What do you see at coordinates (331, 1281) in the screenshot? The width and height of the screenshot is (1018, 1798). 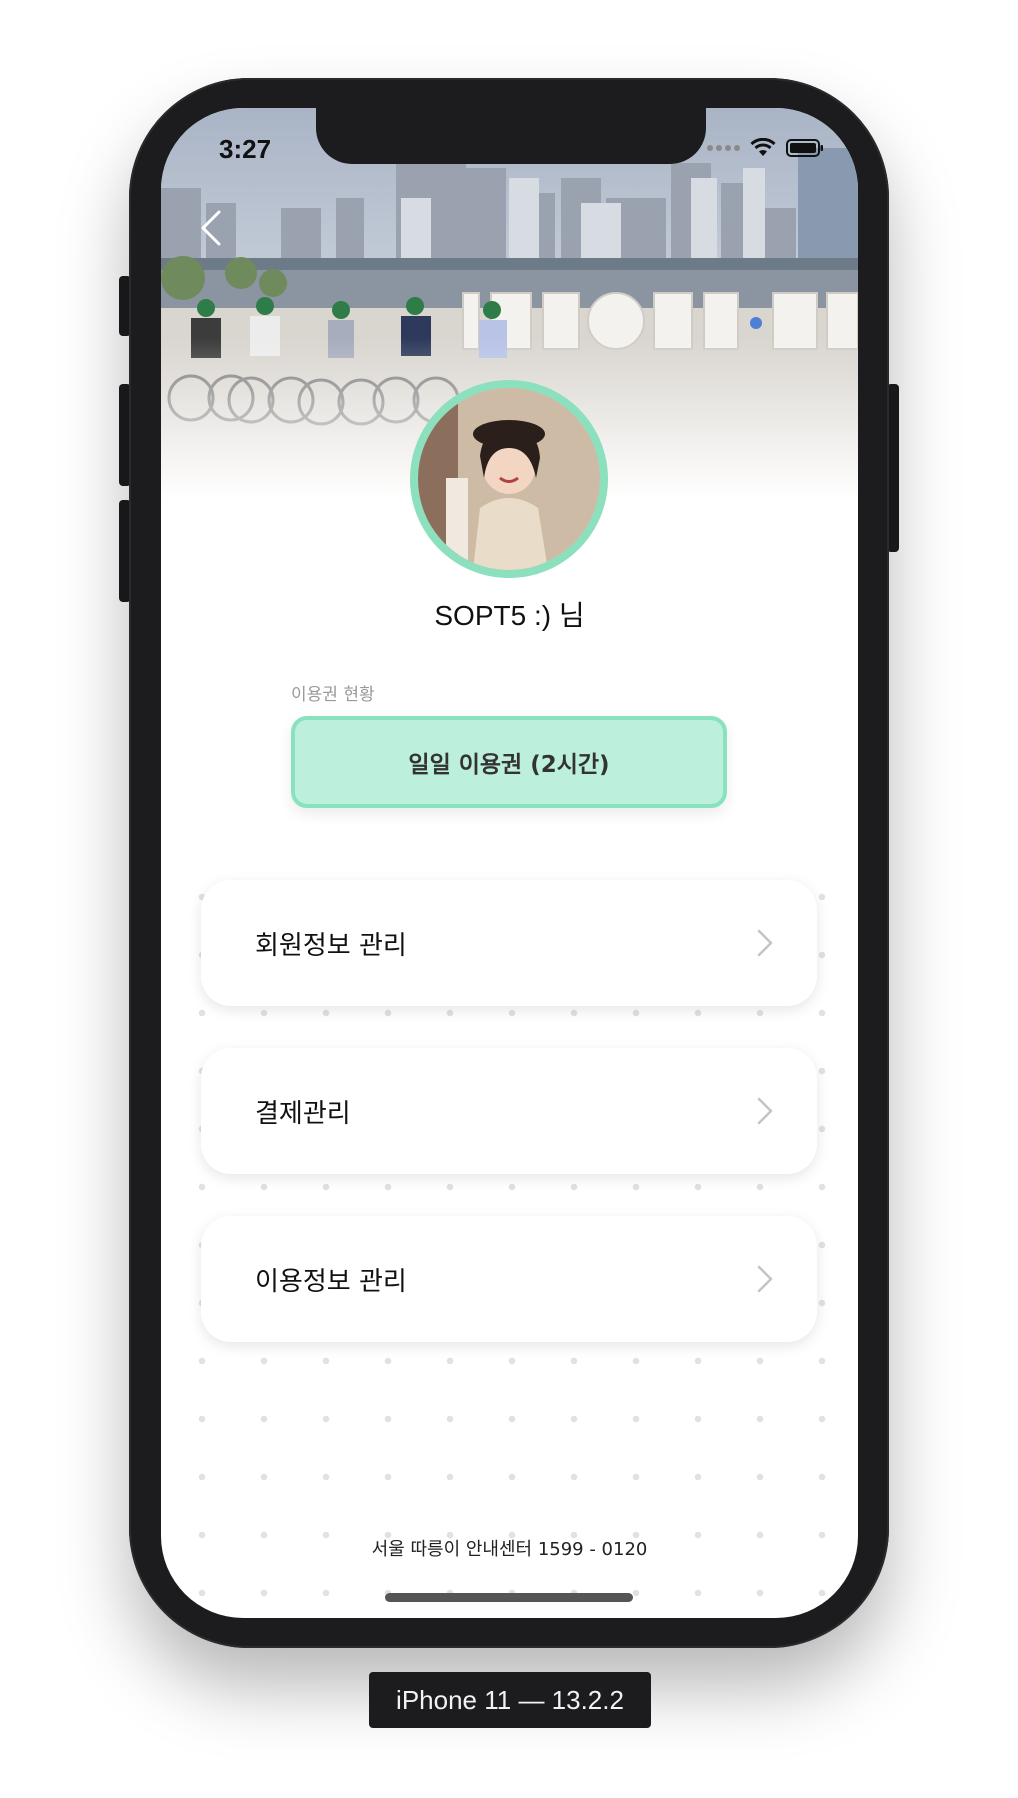 I see `menu-item-label: 이용정보 관리` at bounding box center [331, 1281].